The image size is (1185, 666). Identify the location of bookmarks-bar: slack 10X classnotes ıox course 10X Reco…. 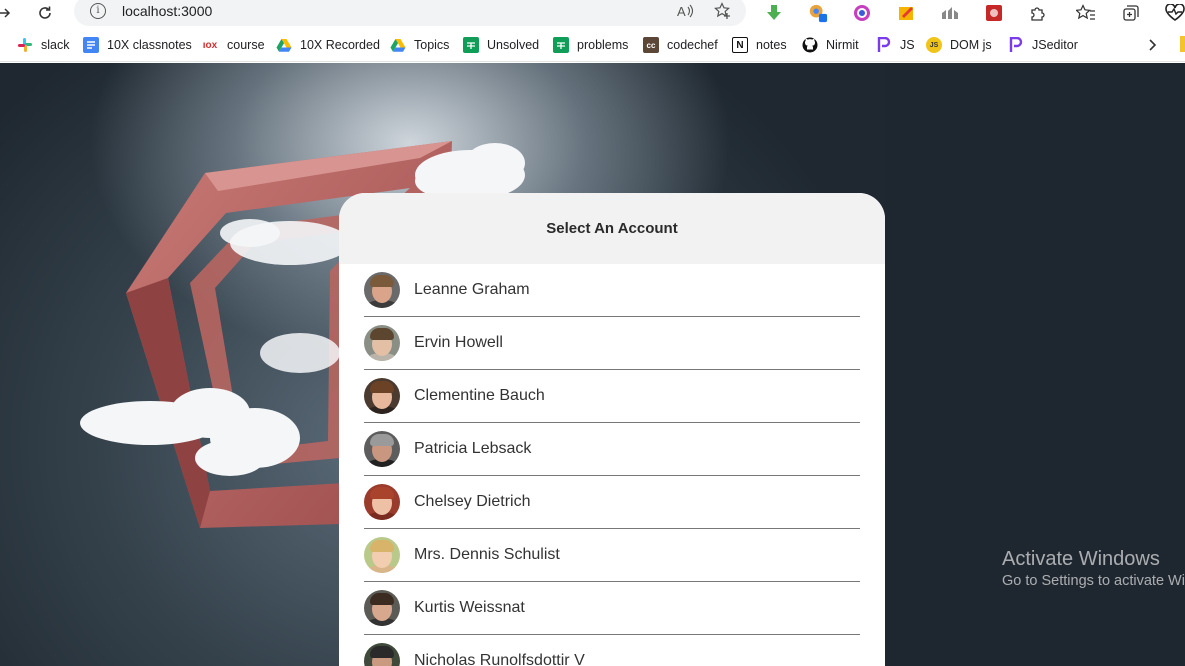
(592, 45).